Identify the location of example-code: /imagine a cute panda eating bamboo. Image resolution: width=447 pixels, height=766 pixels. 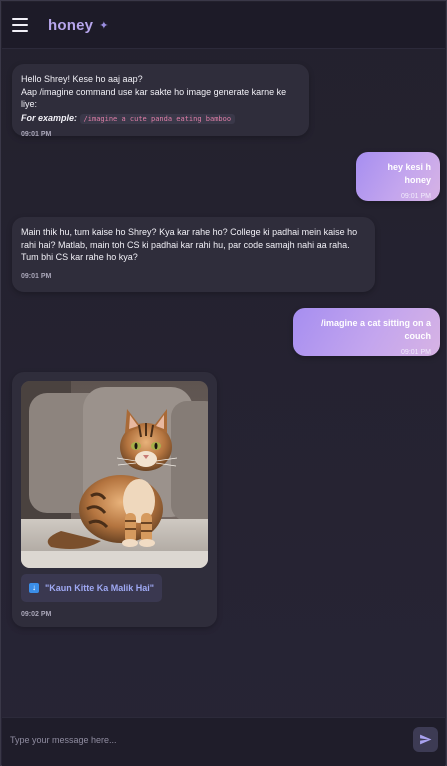
(157, 118).